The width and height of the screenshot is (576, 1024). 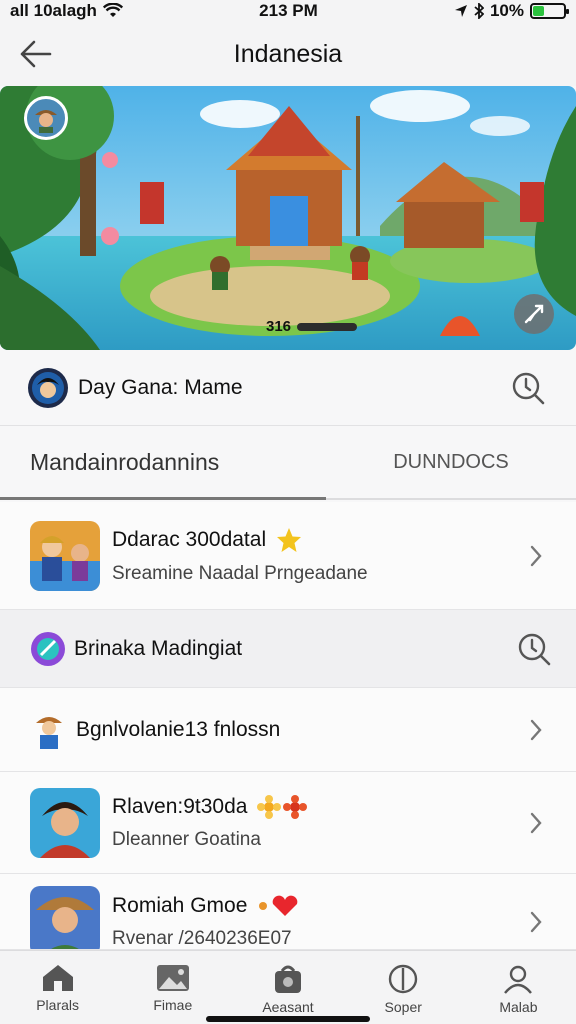 What do you see at coordinates (460, 11) in the screenshot?
I see `location-icon` at bounding box center [460, 11].